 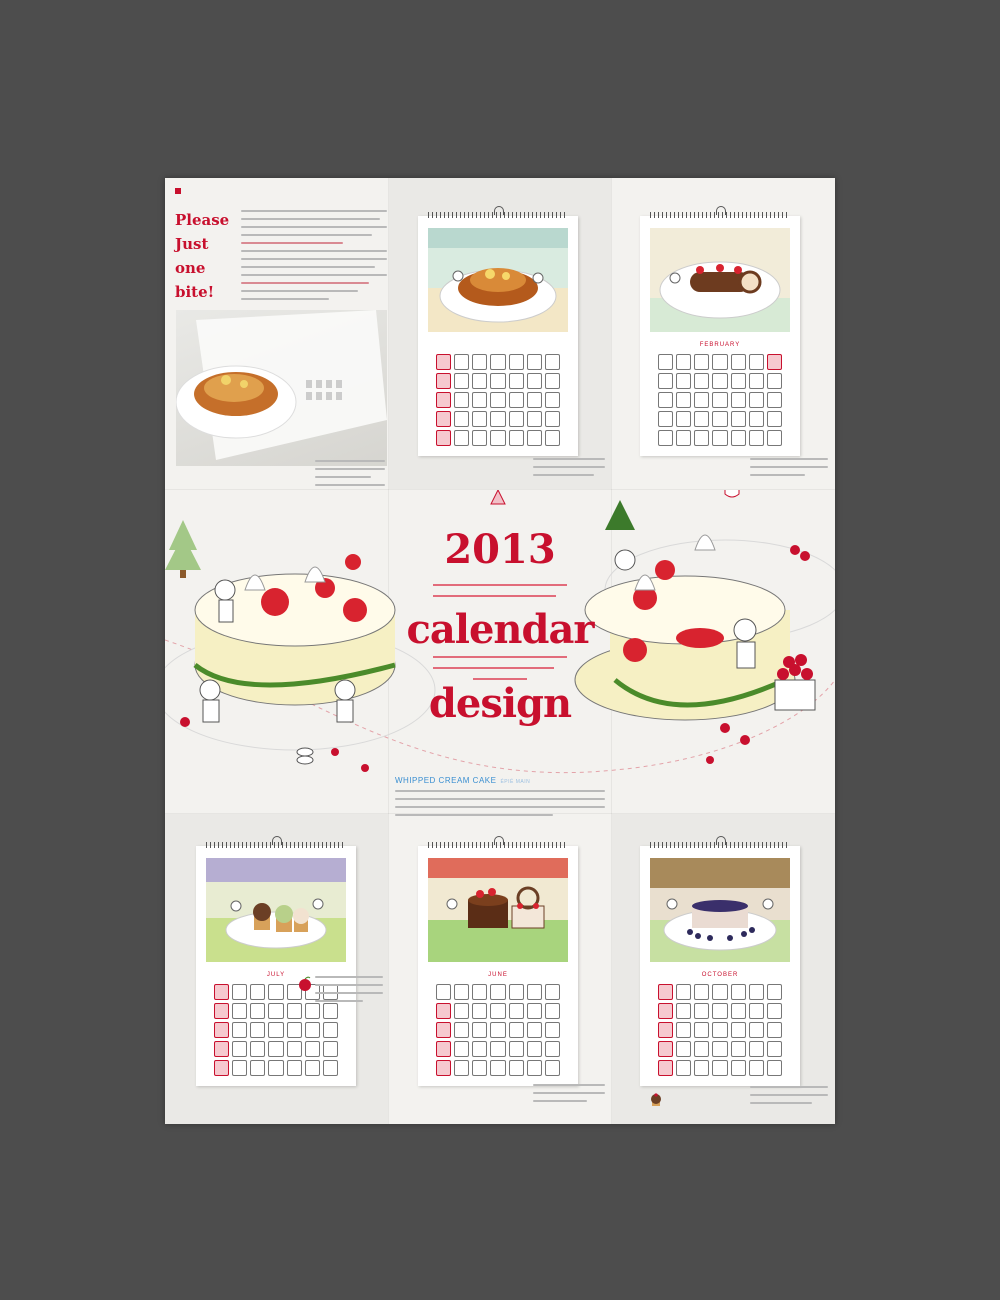 I want to click on section-heading: WHIPPED CREAM CAKE ÉPIÉ MAIN, so click(x=462, y=780).